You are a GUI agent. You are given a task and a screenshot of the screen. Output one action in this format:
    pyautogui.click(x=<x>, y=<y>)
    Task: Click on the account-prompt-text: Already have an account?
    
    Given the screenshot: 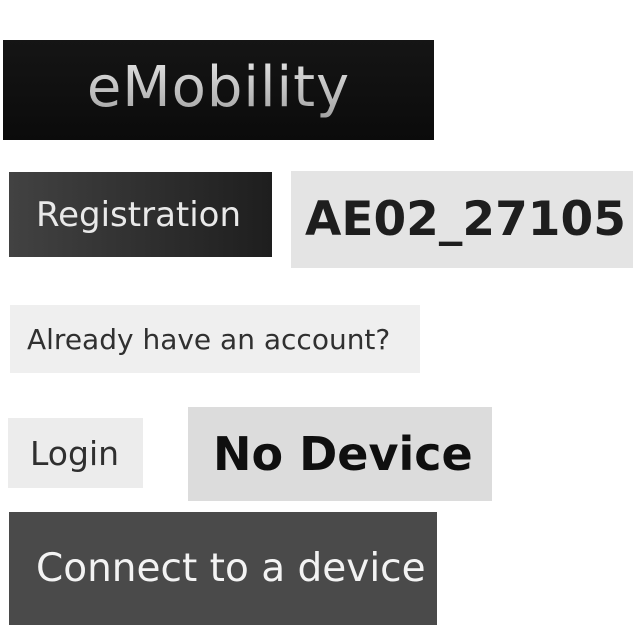 What is the action you would take?
    pyautogui.click(x=209, y=339)
    